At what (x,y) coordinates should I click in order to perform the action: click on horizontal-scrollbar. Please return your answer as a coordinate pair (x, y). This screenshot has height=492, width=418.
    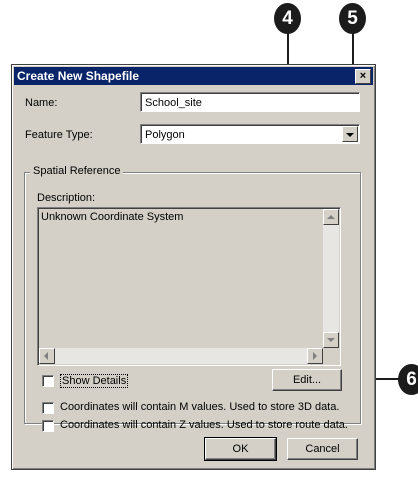
    Looking at the image, I should click on (181, 356).